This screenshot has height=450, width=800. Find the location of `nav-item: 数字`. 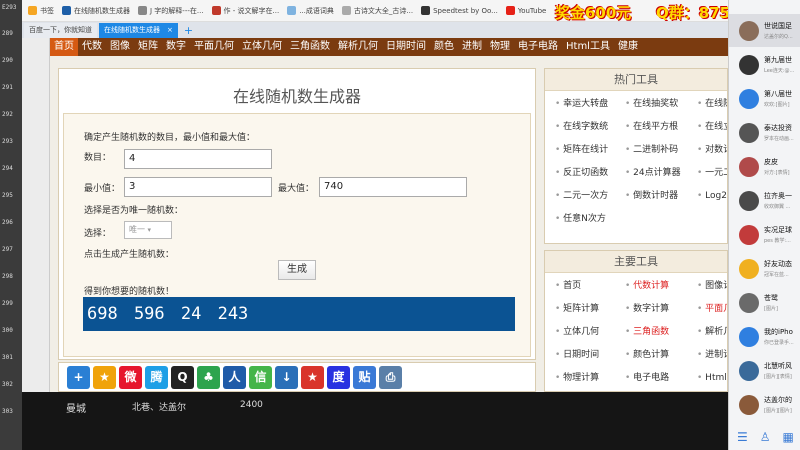

nav-item: 数字 is located at coordinates (176, 47).